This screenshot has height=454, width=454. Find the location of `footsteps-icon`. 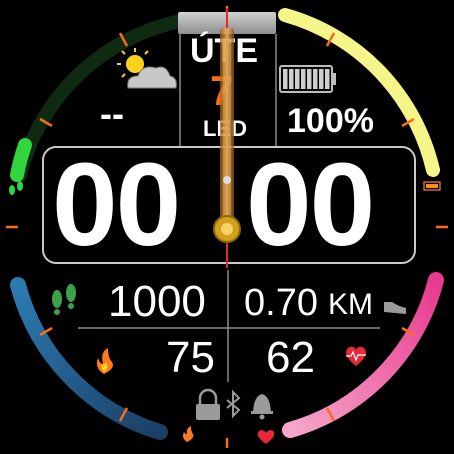

footsteps-icon is located at coordinates (16, 188).